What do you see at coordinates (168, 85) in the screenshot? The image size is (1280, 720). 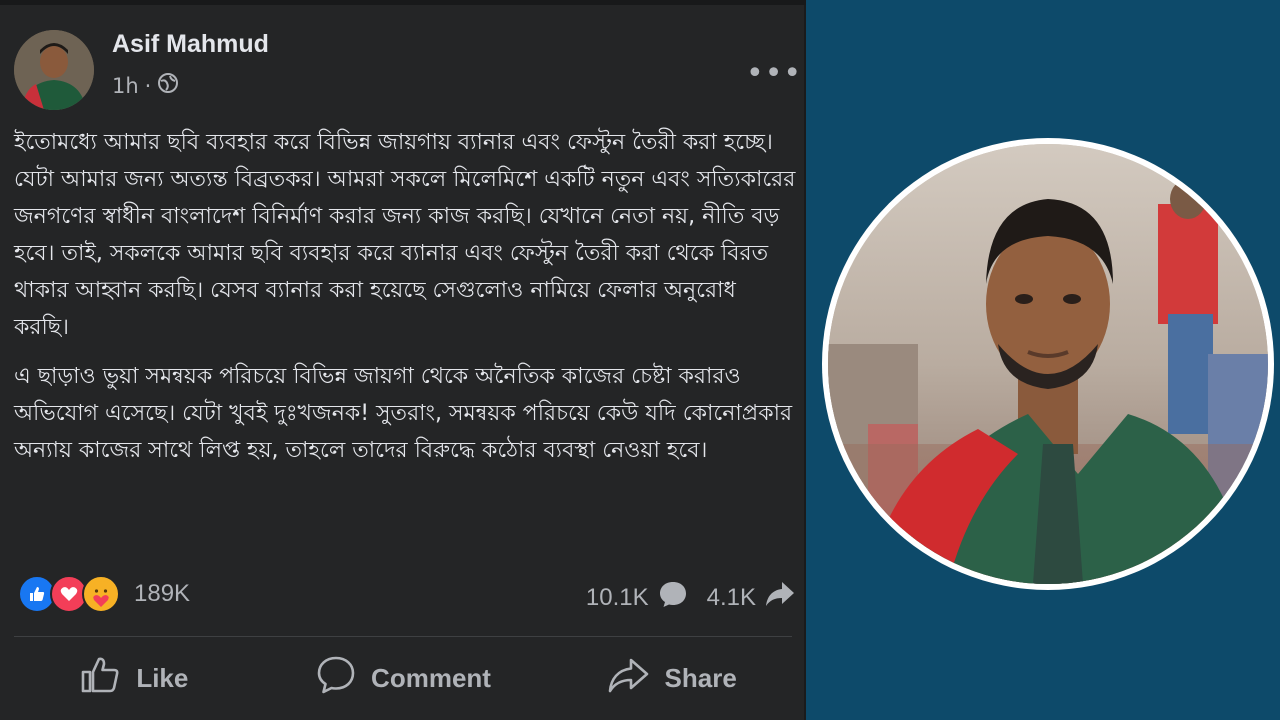 I see `globe-icon` at bounding box center [168, 85].